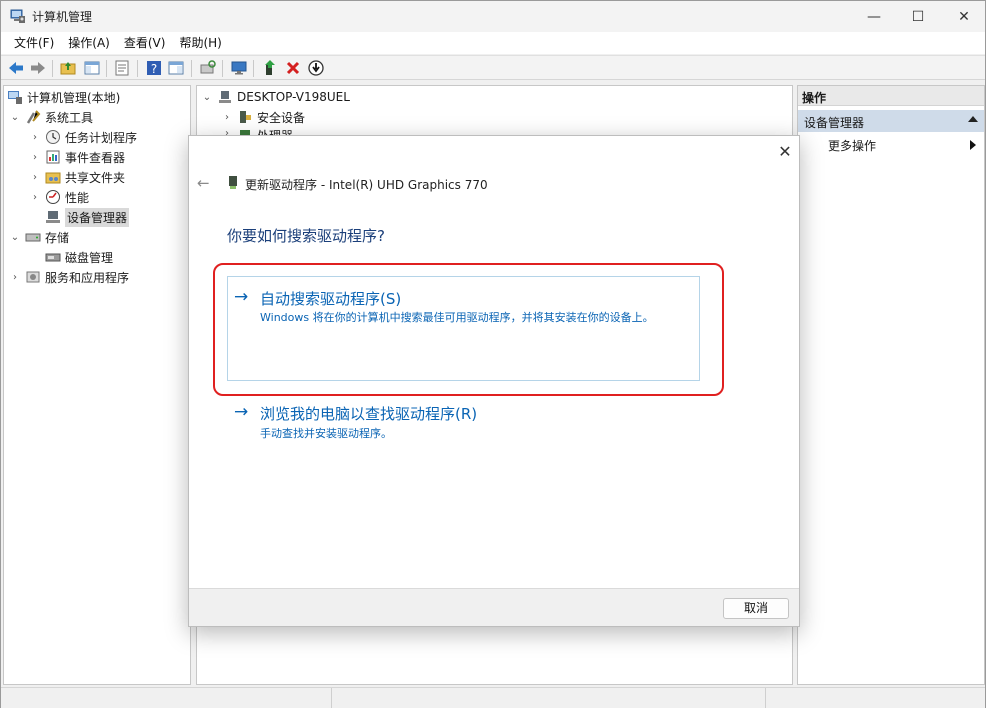 Image resolution: width=986 pixels, height=708 pixels. I want to click on storage-icon, so click(33, 237).